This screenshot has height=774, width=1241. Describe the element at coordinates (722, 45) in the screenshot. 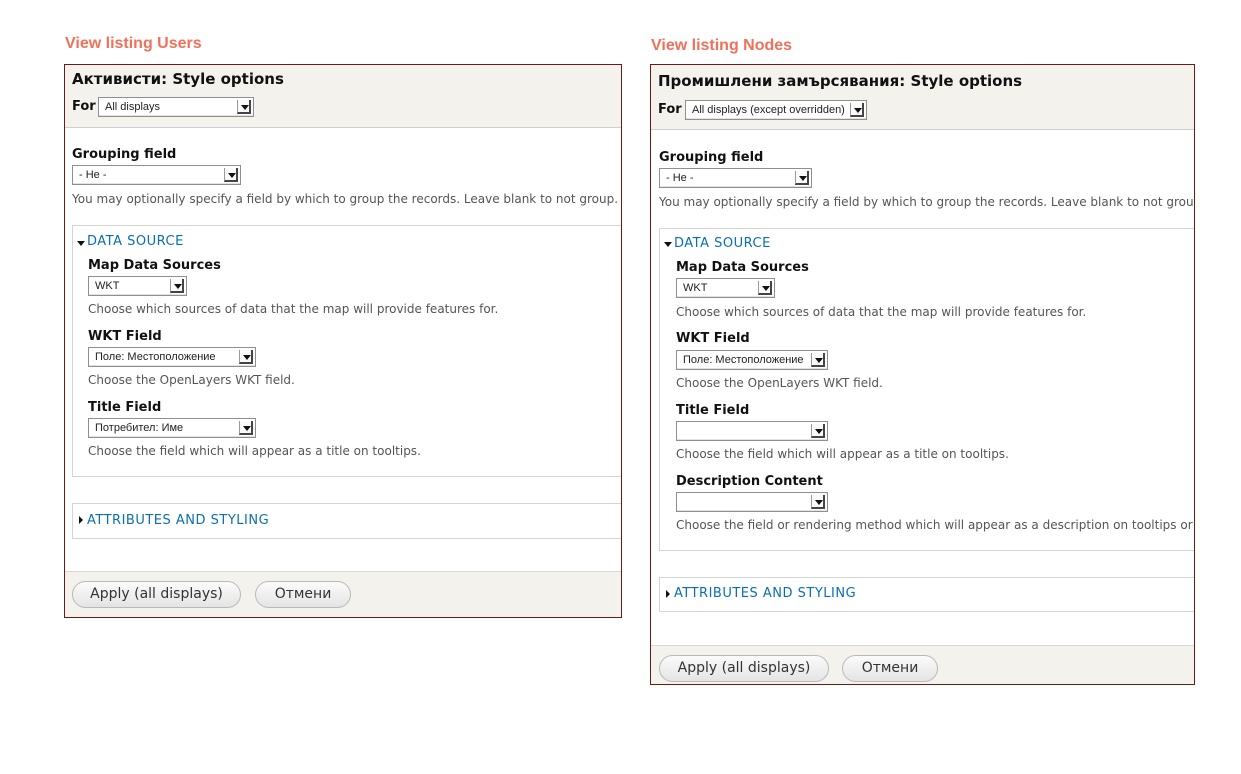

I see `caption-nodes: View listing Nodes` at that location.